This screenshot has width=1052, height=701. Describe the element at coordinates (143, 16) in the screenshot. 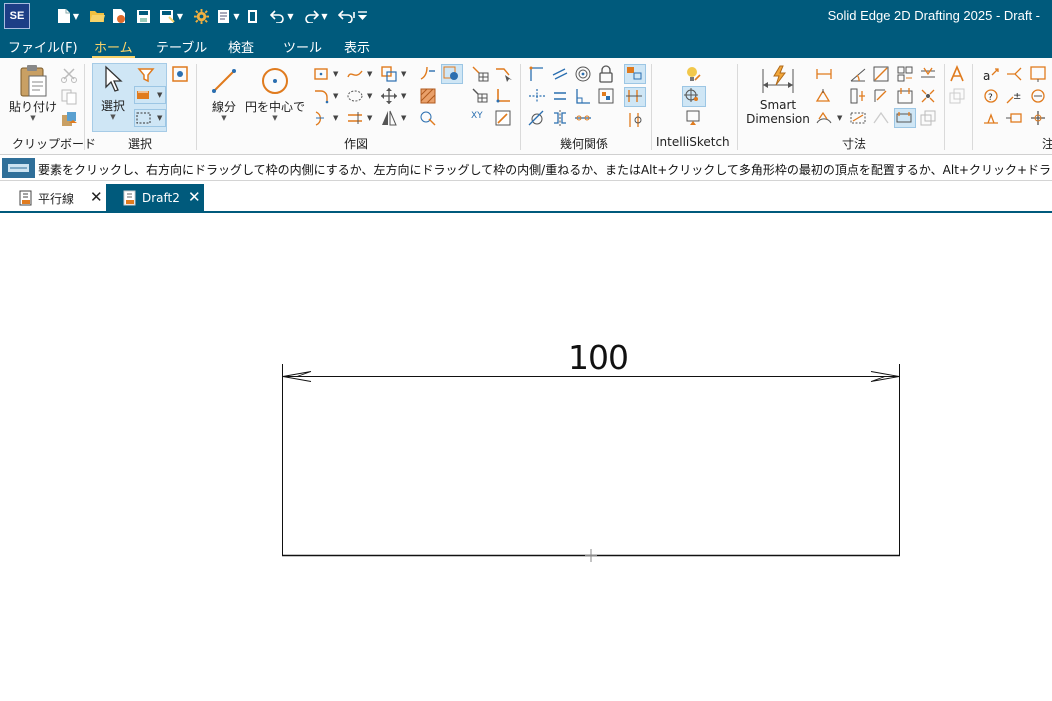

I see `save-button` at that location.